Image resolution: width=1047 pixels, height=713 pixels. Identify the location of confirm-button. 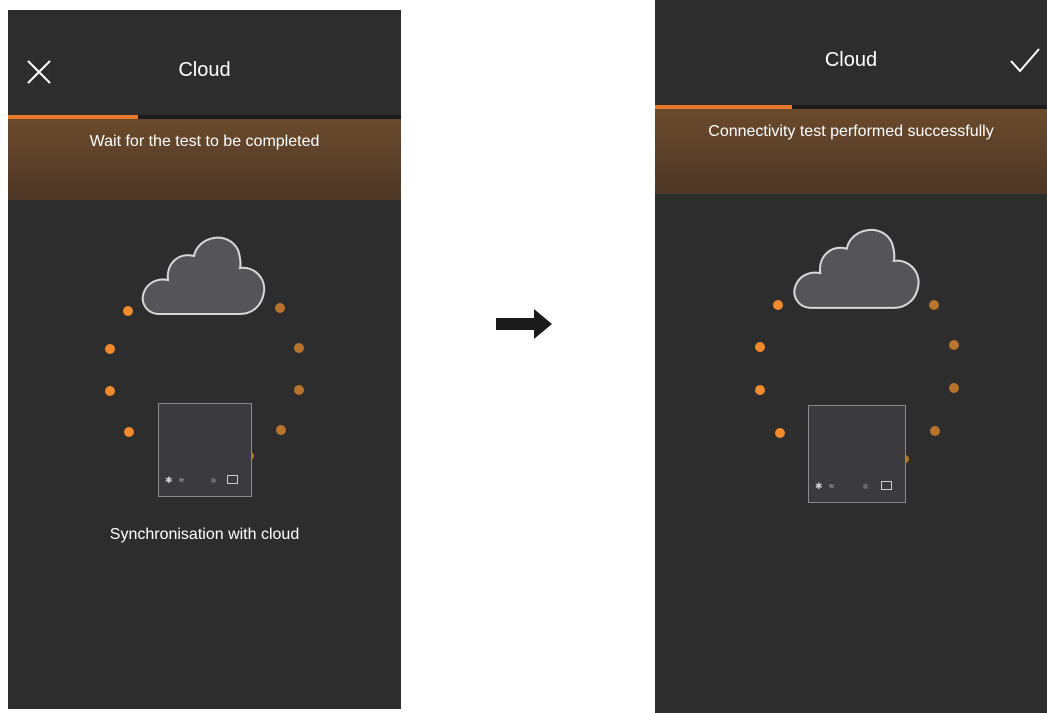
(1025, 60).